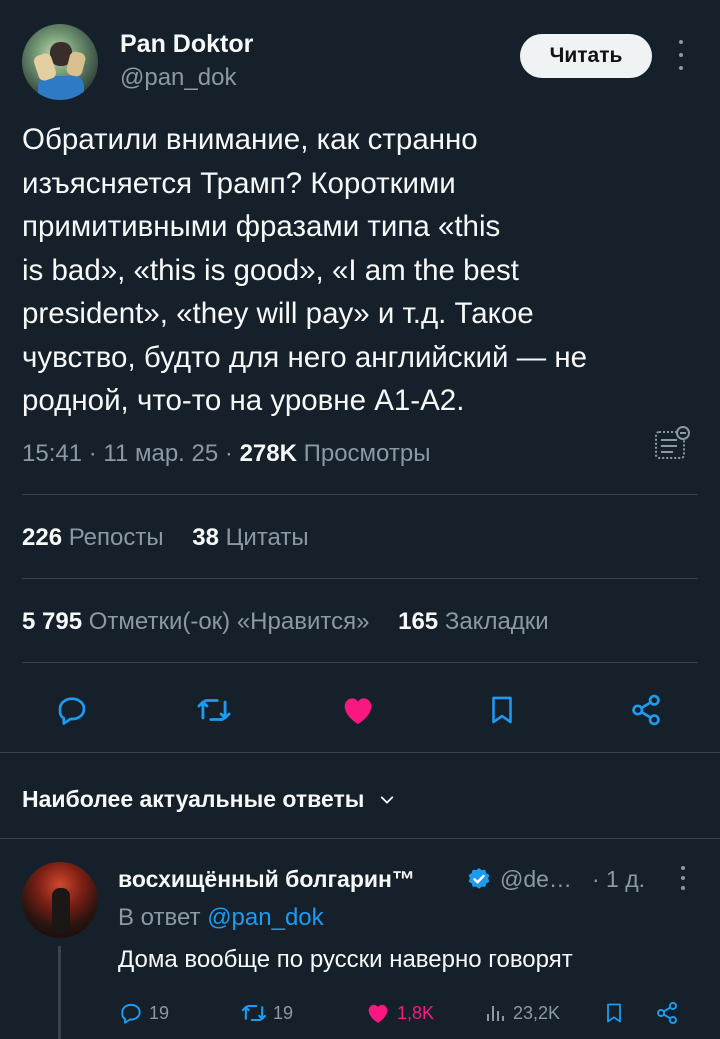 The height and width of the screenshot is (1039, 720). I want to click on author-display-name: Pan Doktor, so click(186, 44).